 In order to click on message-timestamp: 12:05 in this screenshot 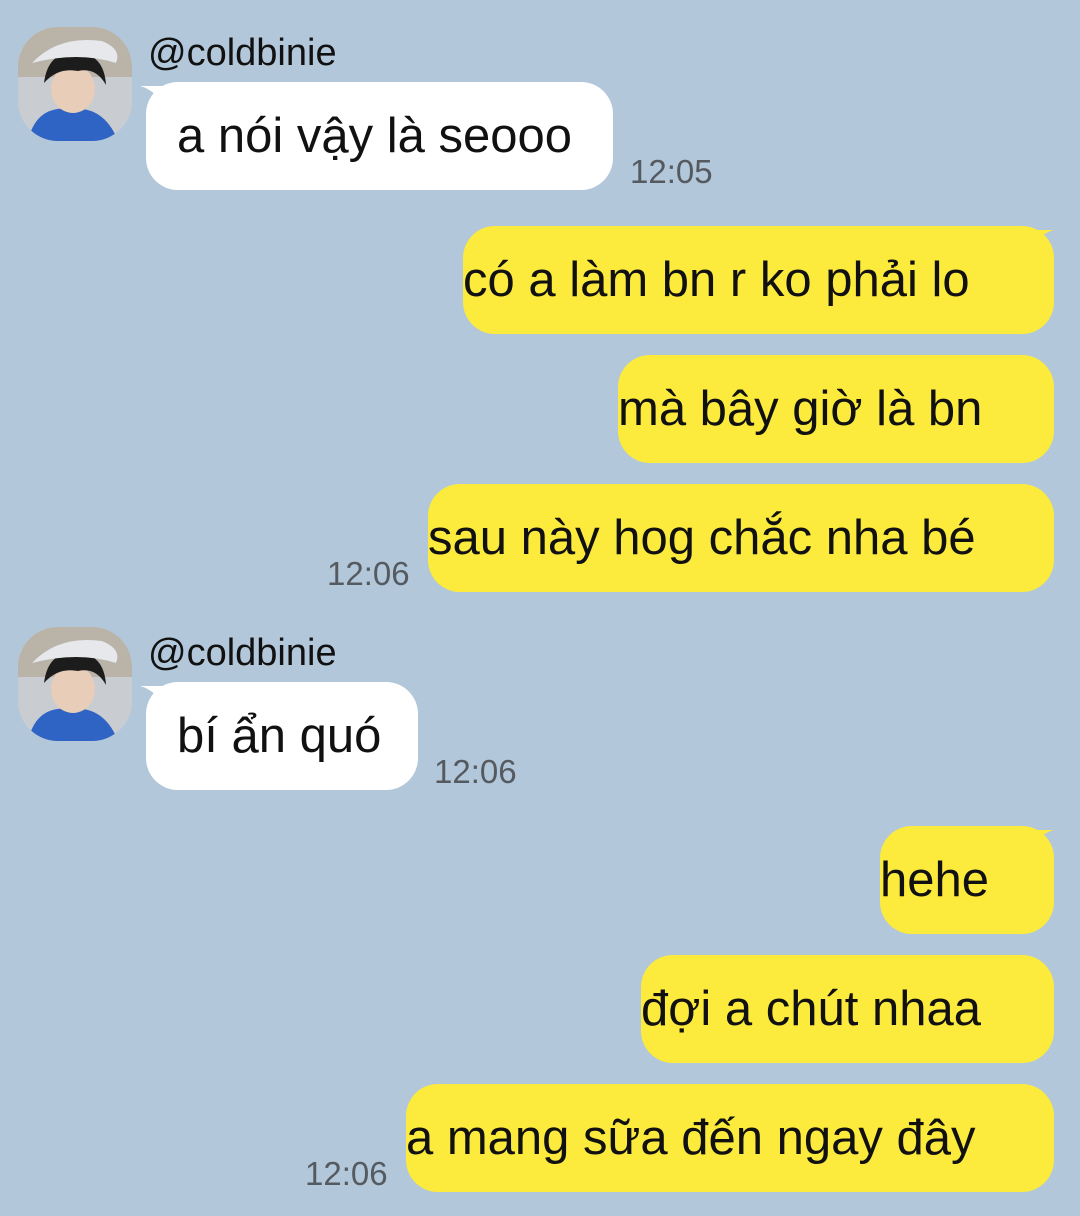, I will do `click(671, 171)`.